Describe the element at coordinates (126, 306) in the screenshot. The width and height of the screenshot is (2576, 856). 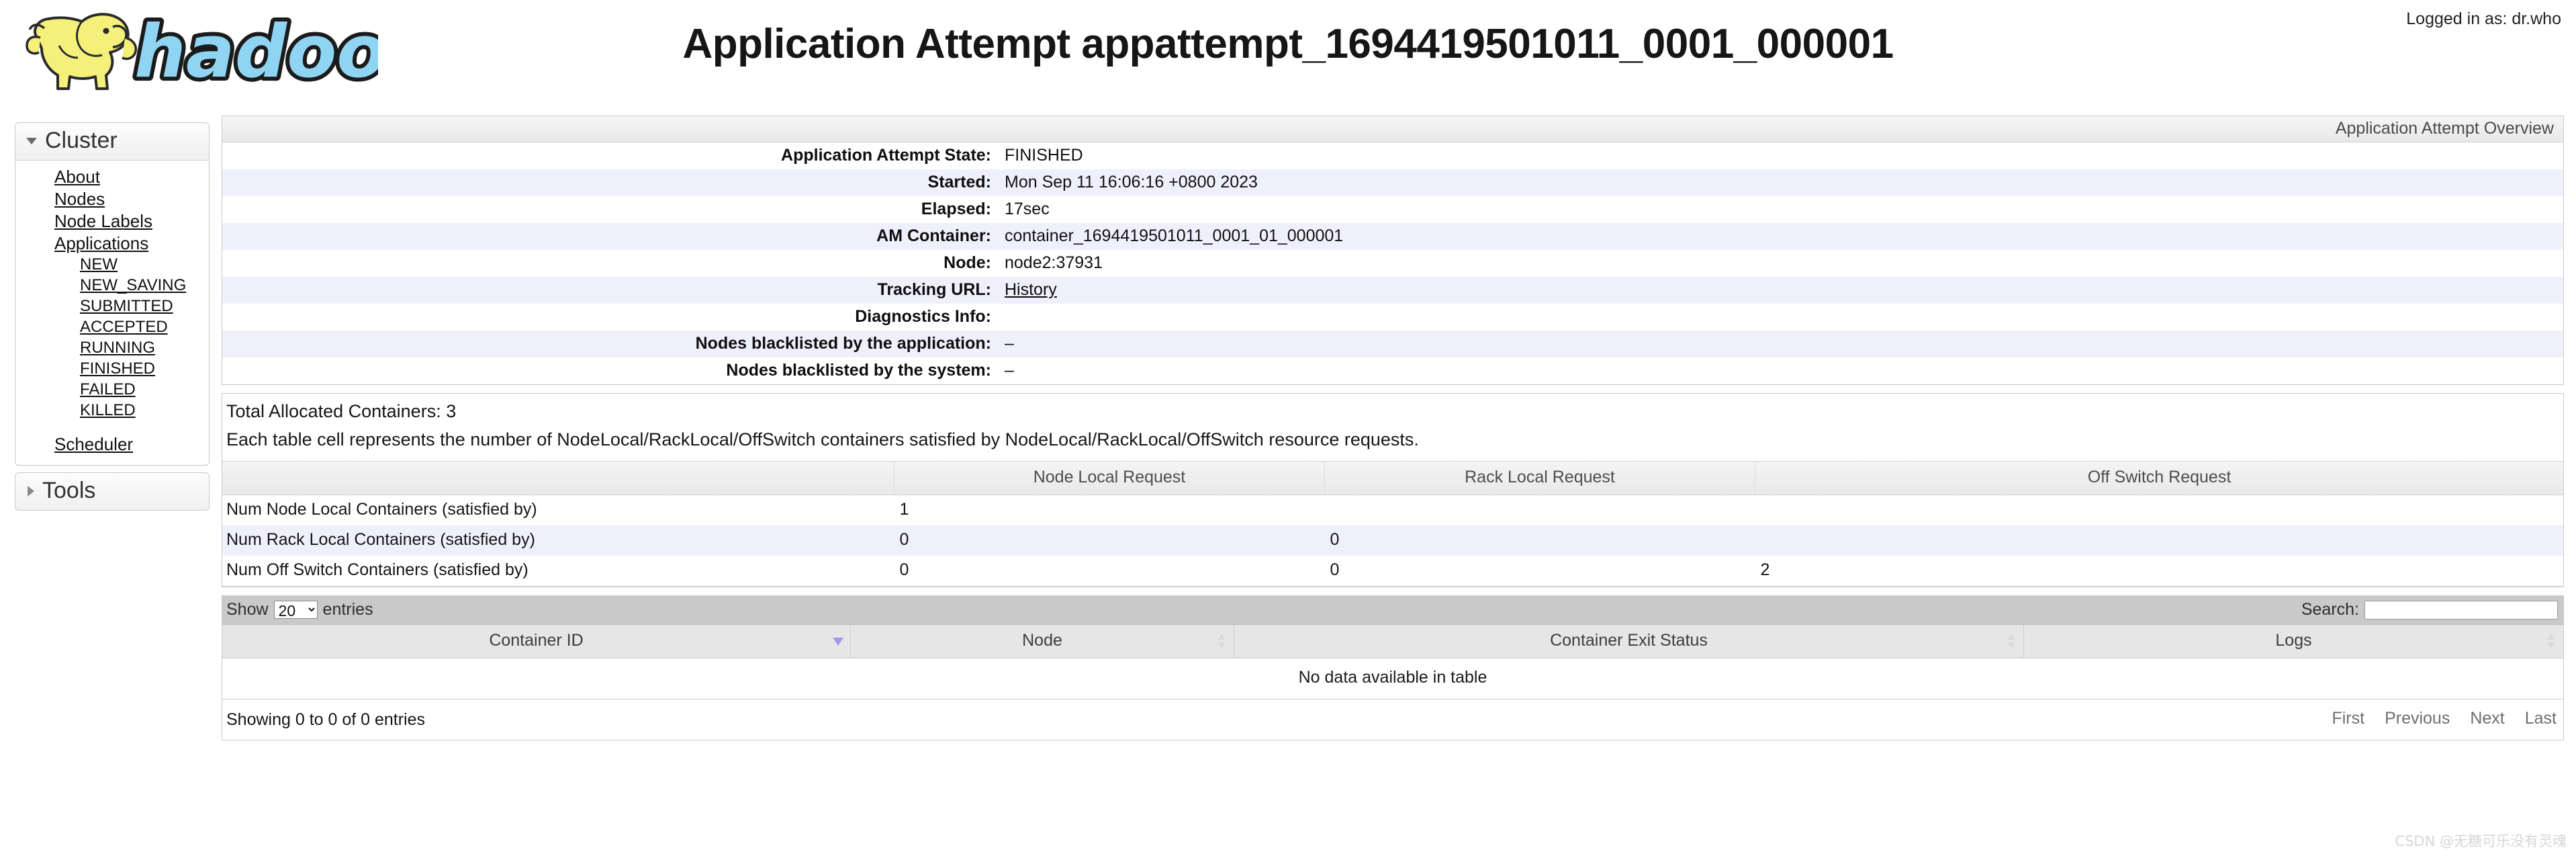
I see `sidebar-item-submitted: SUBMITTED` at that location.